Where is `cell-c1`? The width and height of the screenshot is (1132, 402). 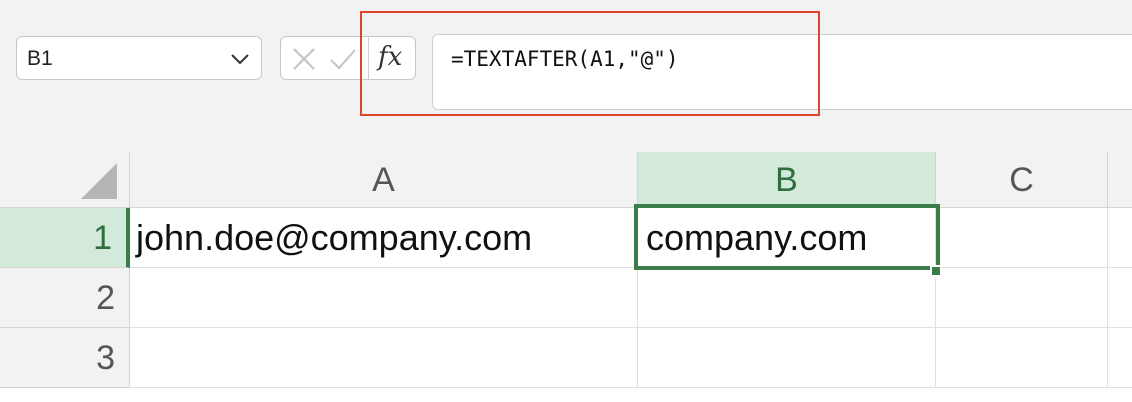 cell-c1 is located at coordinates (1022, 238).